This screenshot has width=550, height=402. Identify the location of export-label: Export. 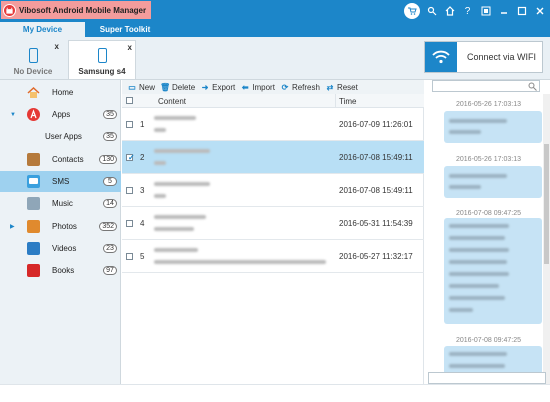
(224, 87).